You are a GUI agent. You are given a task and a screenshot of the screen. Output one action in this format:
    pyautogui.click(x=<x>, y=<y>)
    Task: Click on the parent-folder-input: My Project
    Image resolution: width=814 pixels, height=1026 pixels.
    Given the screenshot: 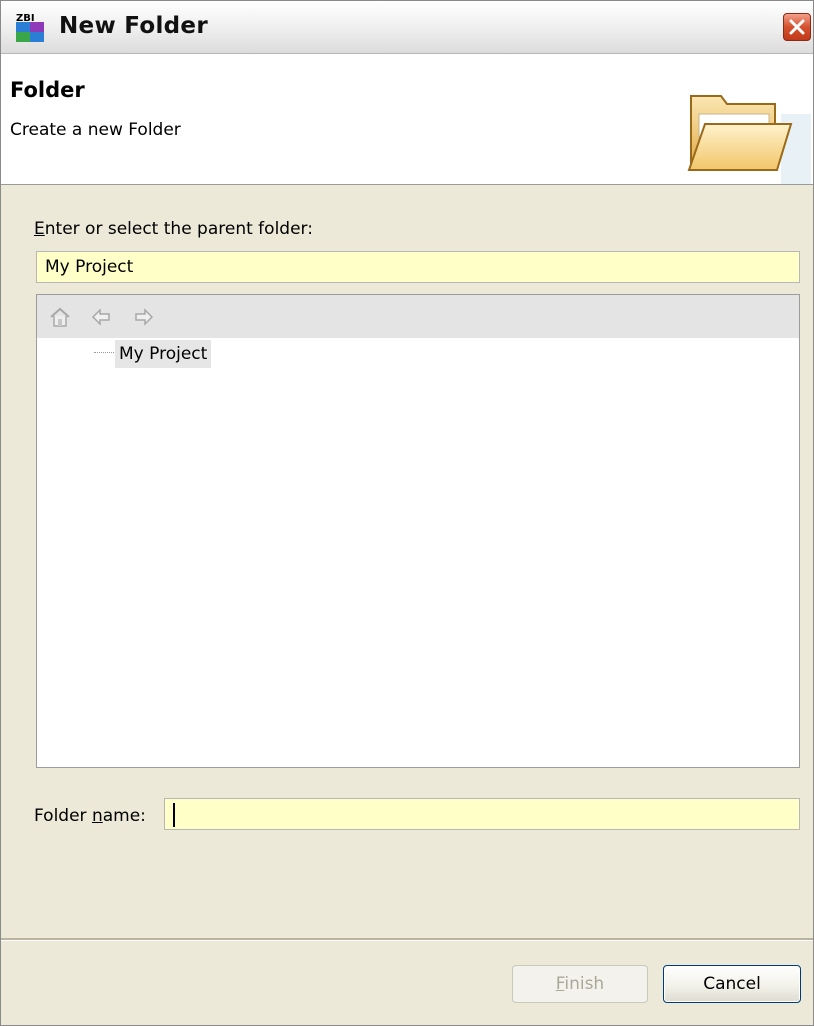 What is the action you would take?
    pyautogui.click(x=418, y=267)
    